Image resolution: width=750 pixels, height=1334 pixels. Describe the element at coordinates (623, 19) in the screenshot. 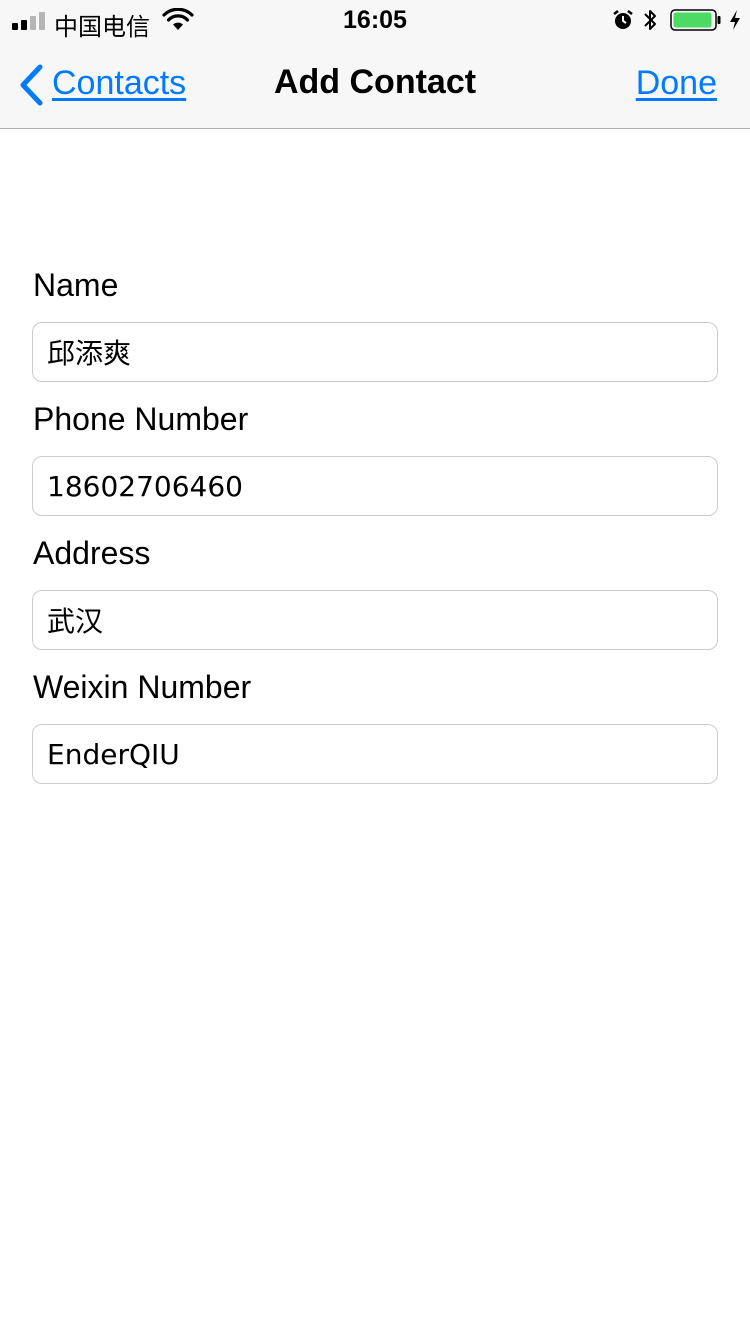

I see `alarm-icon` at that location.